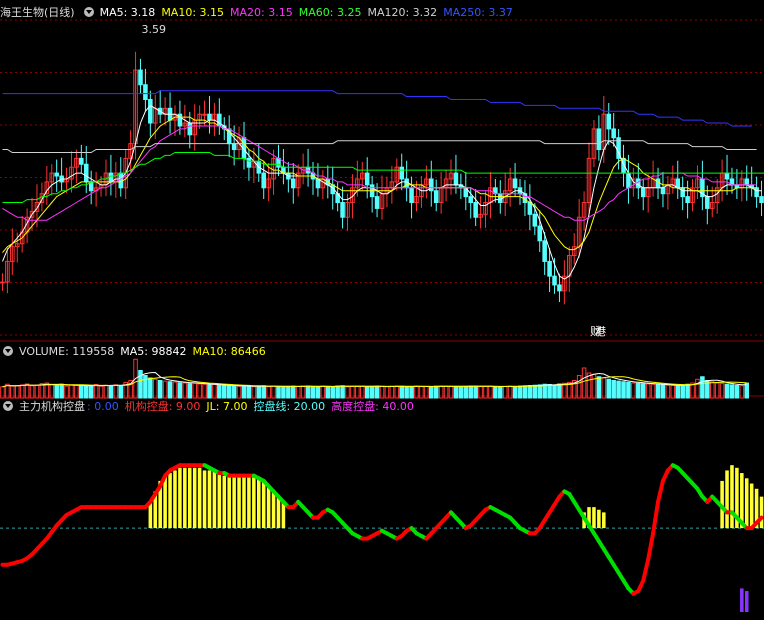  I want to click on ma120-readout: MA120: 3.32, so click(402, 12).